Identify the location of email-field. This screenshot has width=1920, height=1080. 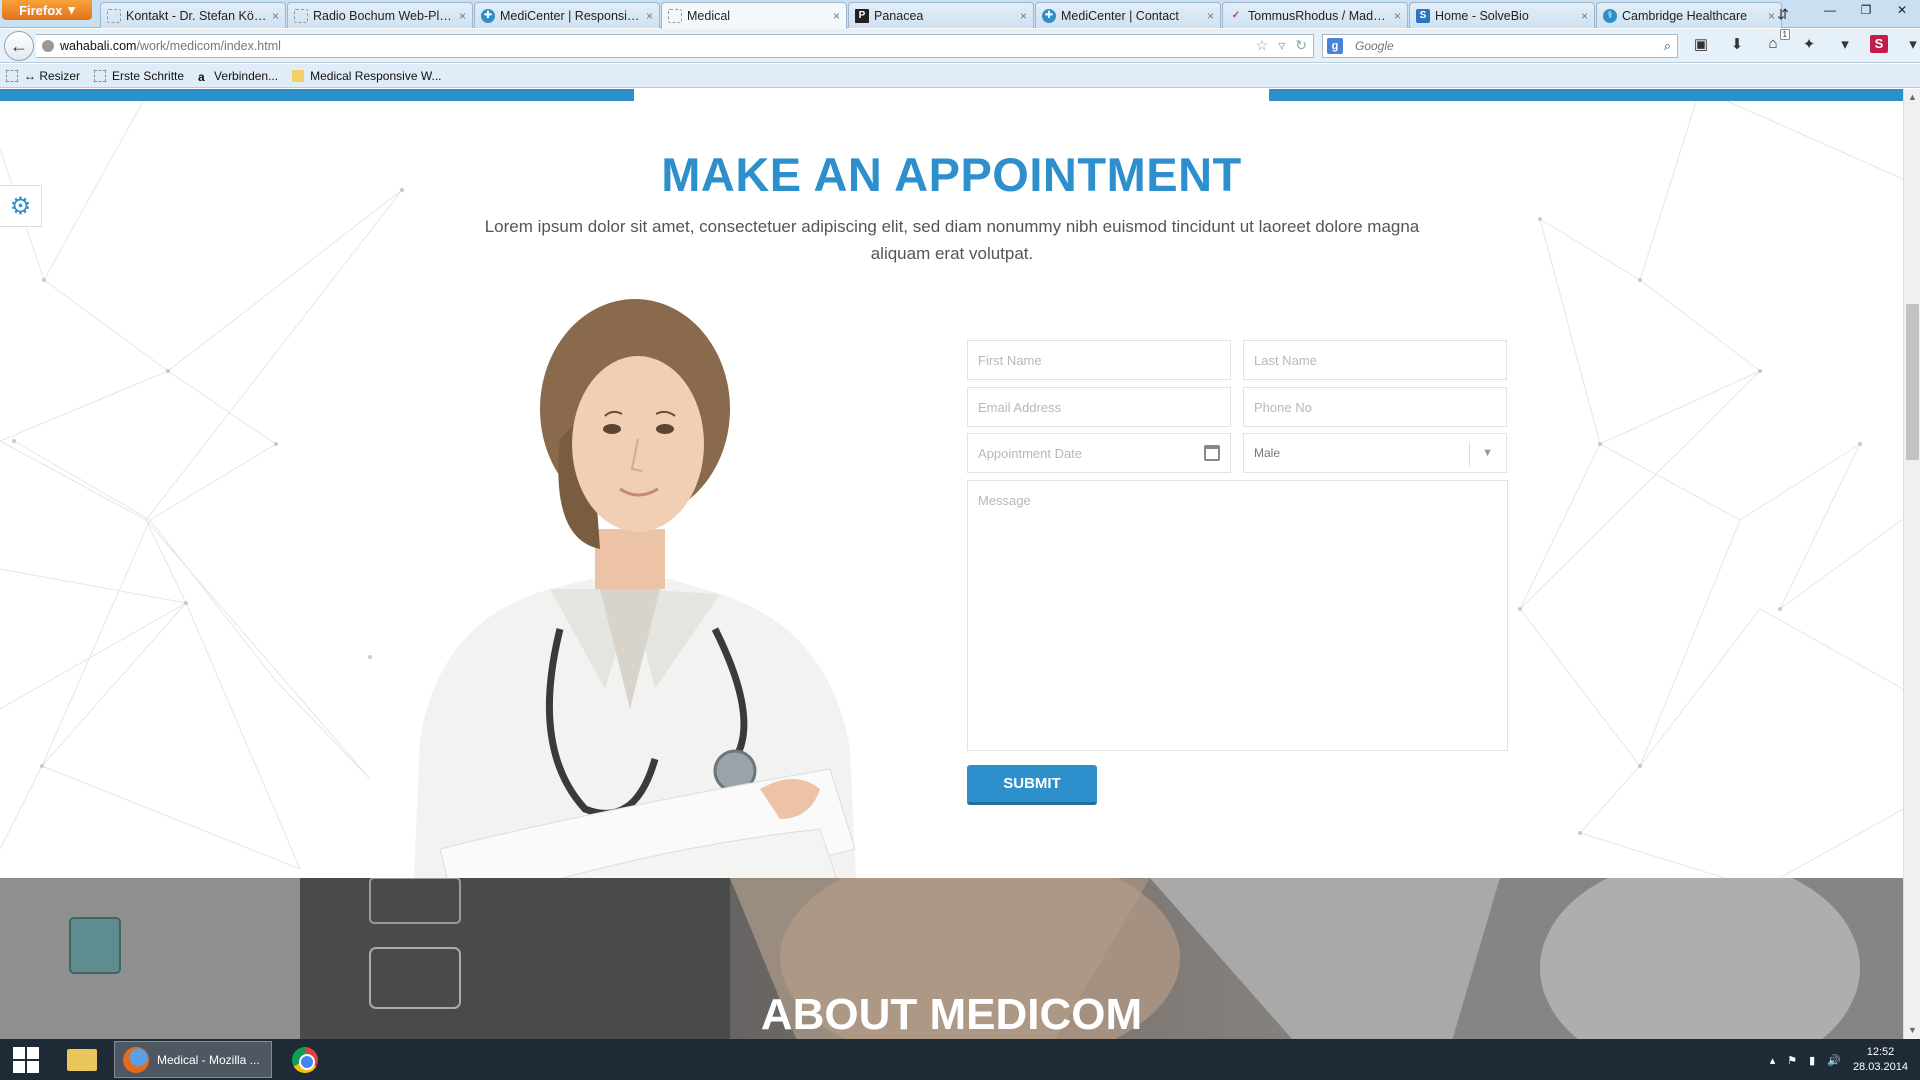
(1099, 407).